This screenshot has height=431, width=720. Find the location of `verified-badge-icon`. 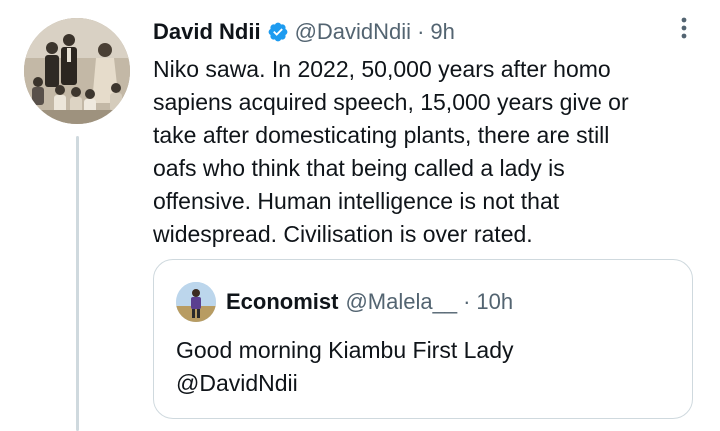

verified-badge-icon is located at coordinates (278, 32).